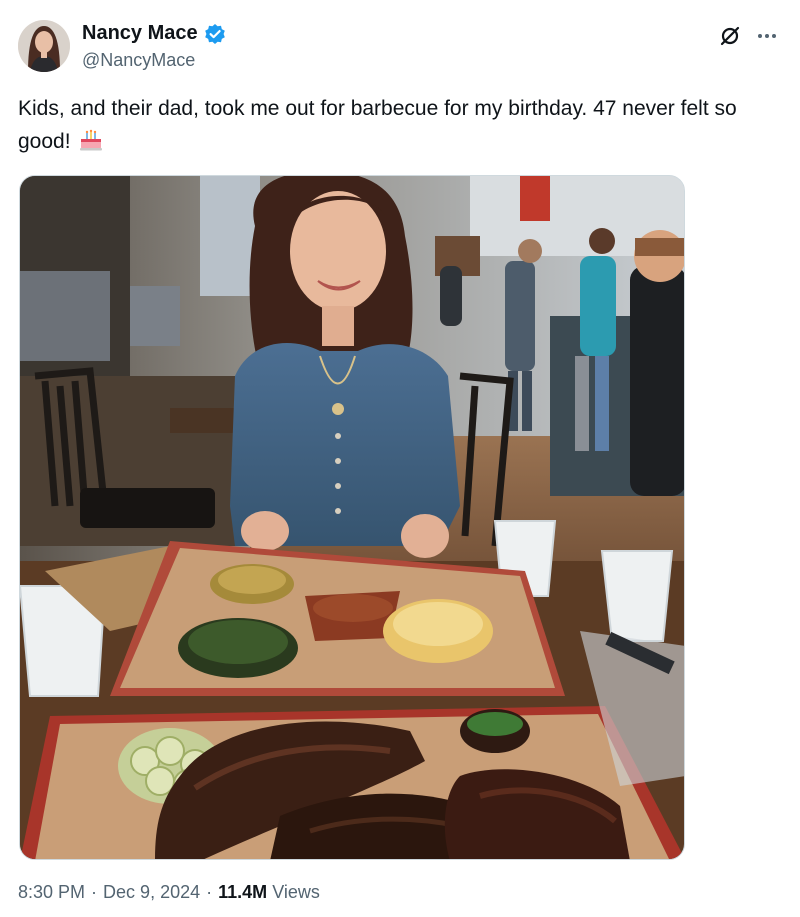 Image resolution: width=800 pixels, height=917 pixels. I want to click on tweet-date: Dec 9, 2024, so click(151, 892).